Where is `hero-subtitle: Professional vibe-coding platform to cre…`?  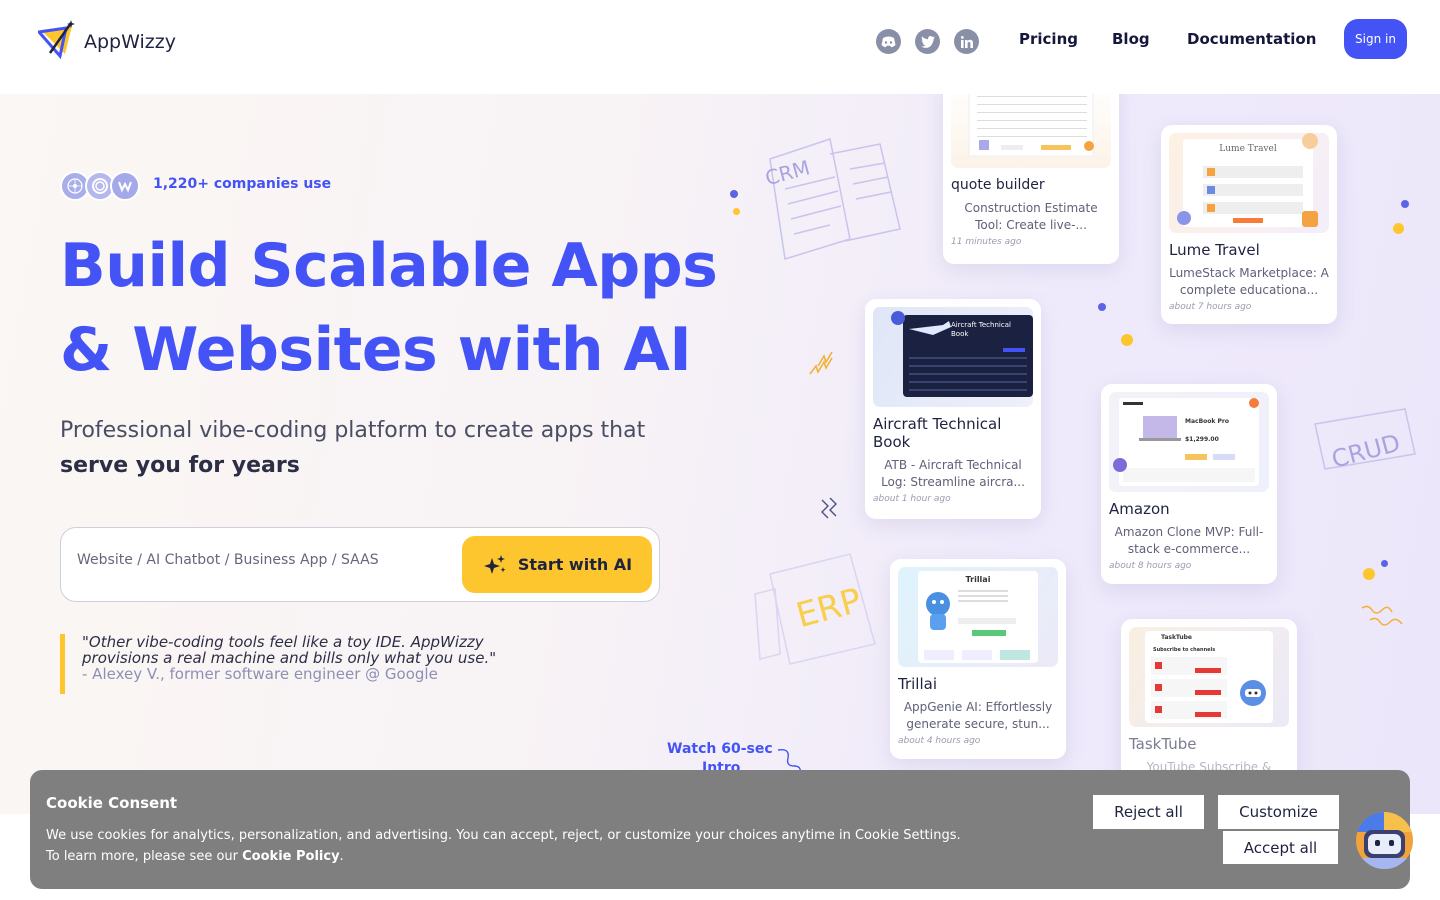 hero-subtitle: Professional vibe-coding platform to cre… is located at coordinates (380, 448).